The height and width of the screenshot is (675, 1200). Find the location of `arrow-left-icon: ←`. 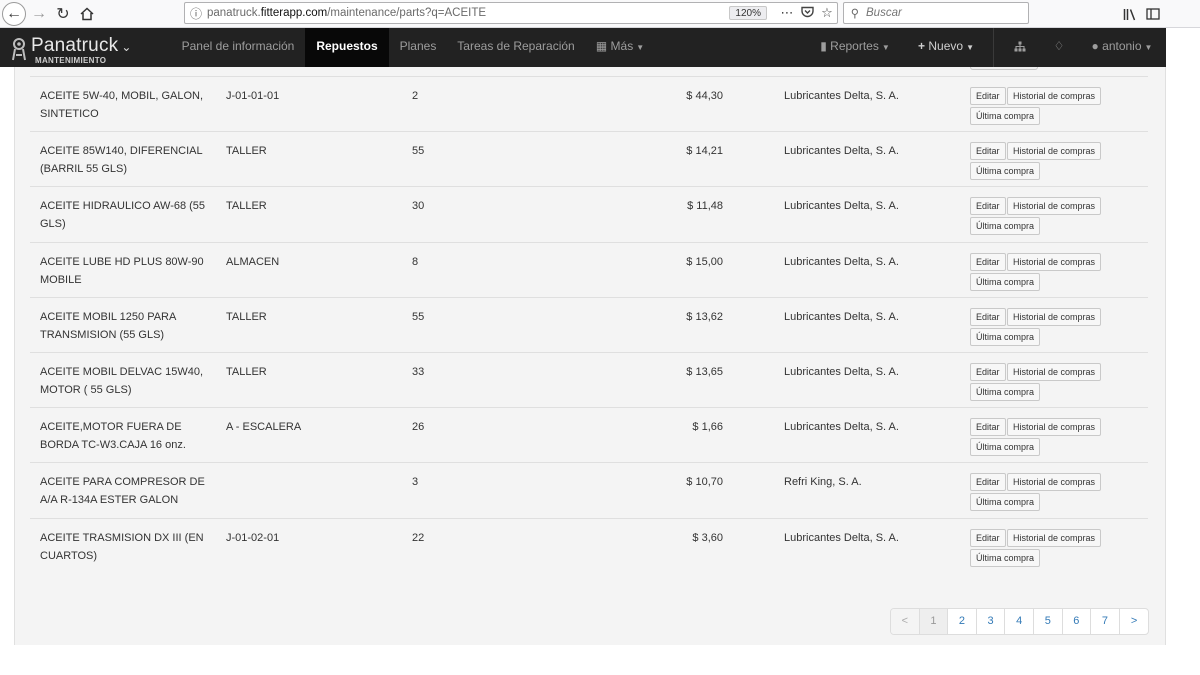

arrow-left-icon: ← is located at coordinates (14, 13).